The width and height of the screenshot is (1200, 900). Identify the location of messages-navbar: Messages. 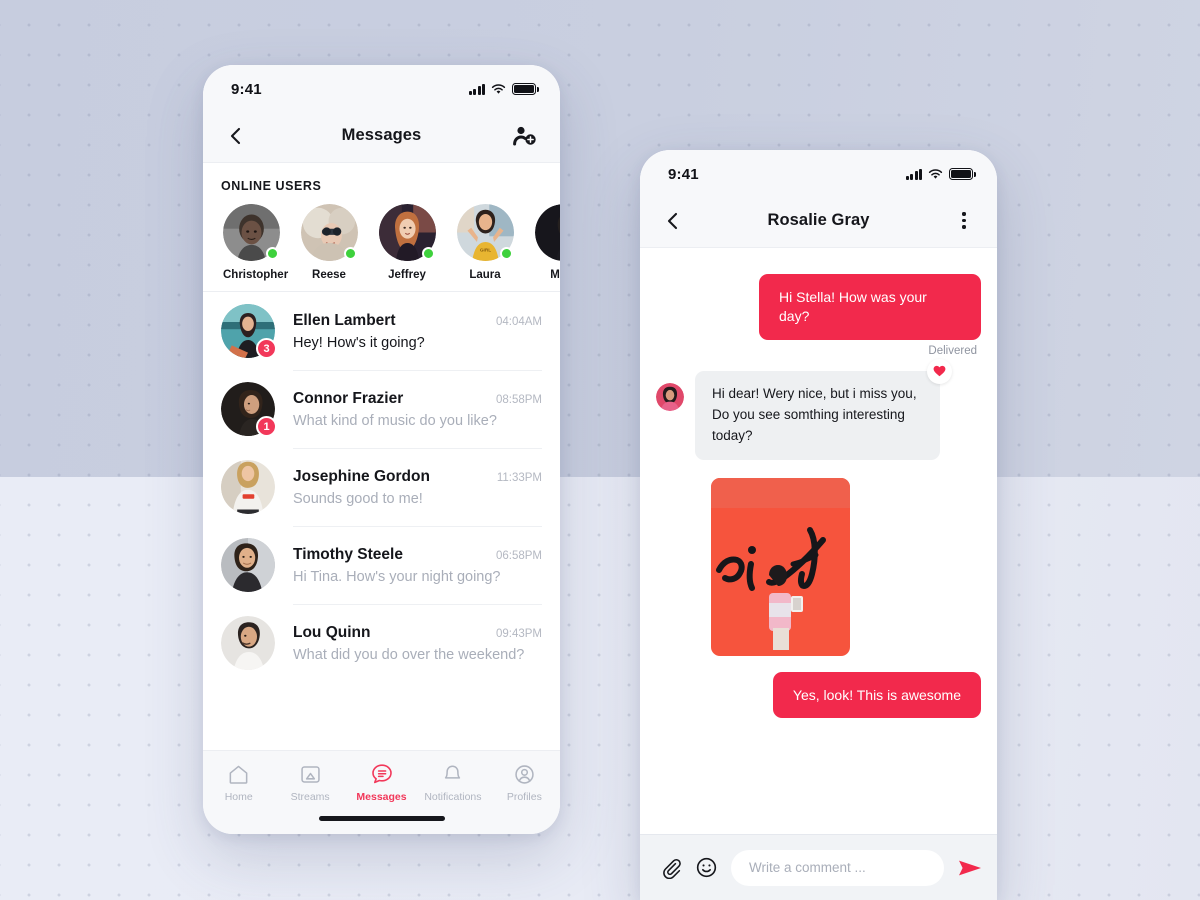
(381, 136).